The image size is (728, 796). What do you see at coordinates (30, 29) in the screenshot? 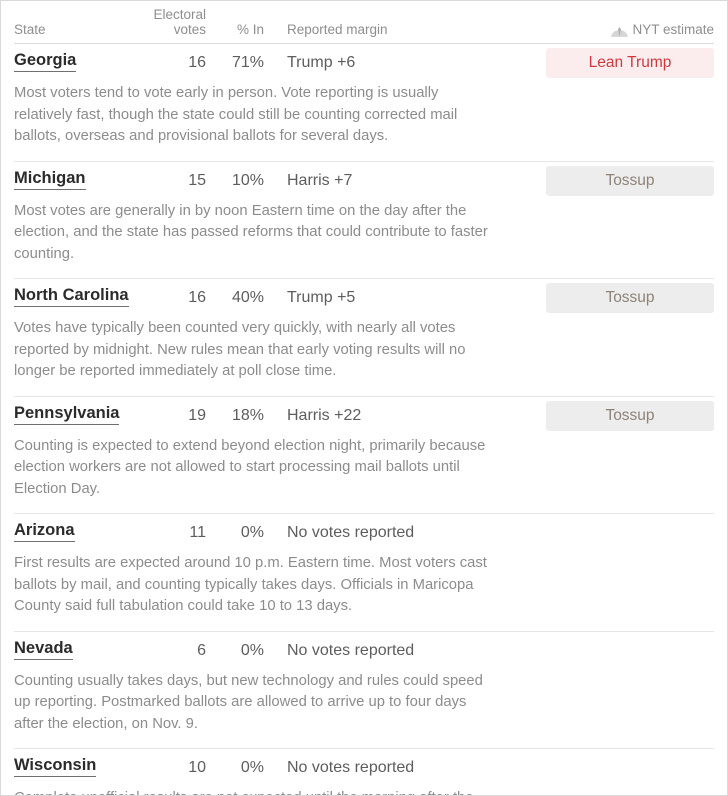
I see `column-header-state: State` at bounding box center [30, 29].